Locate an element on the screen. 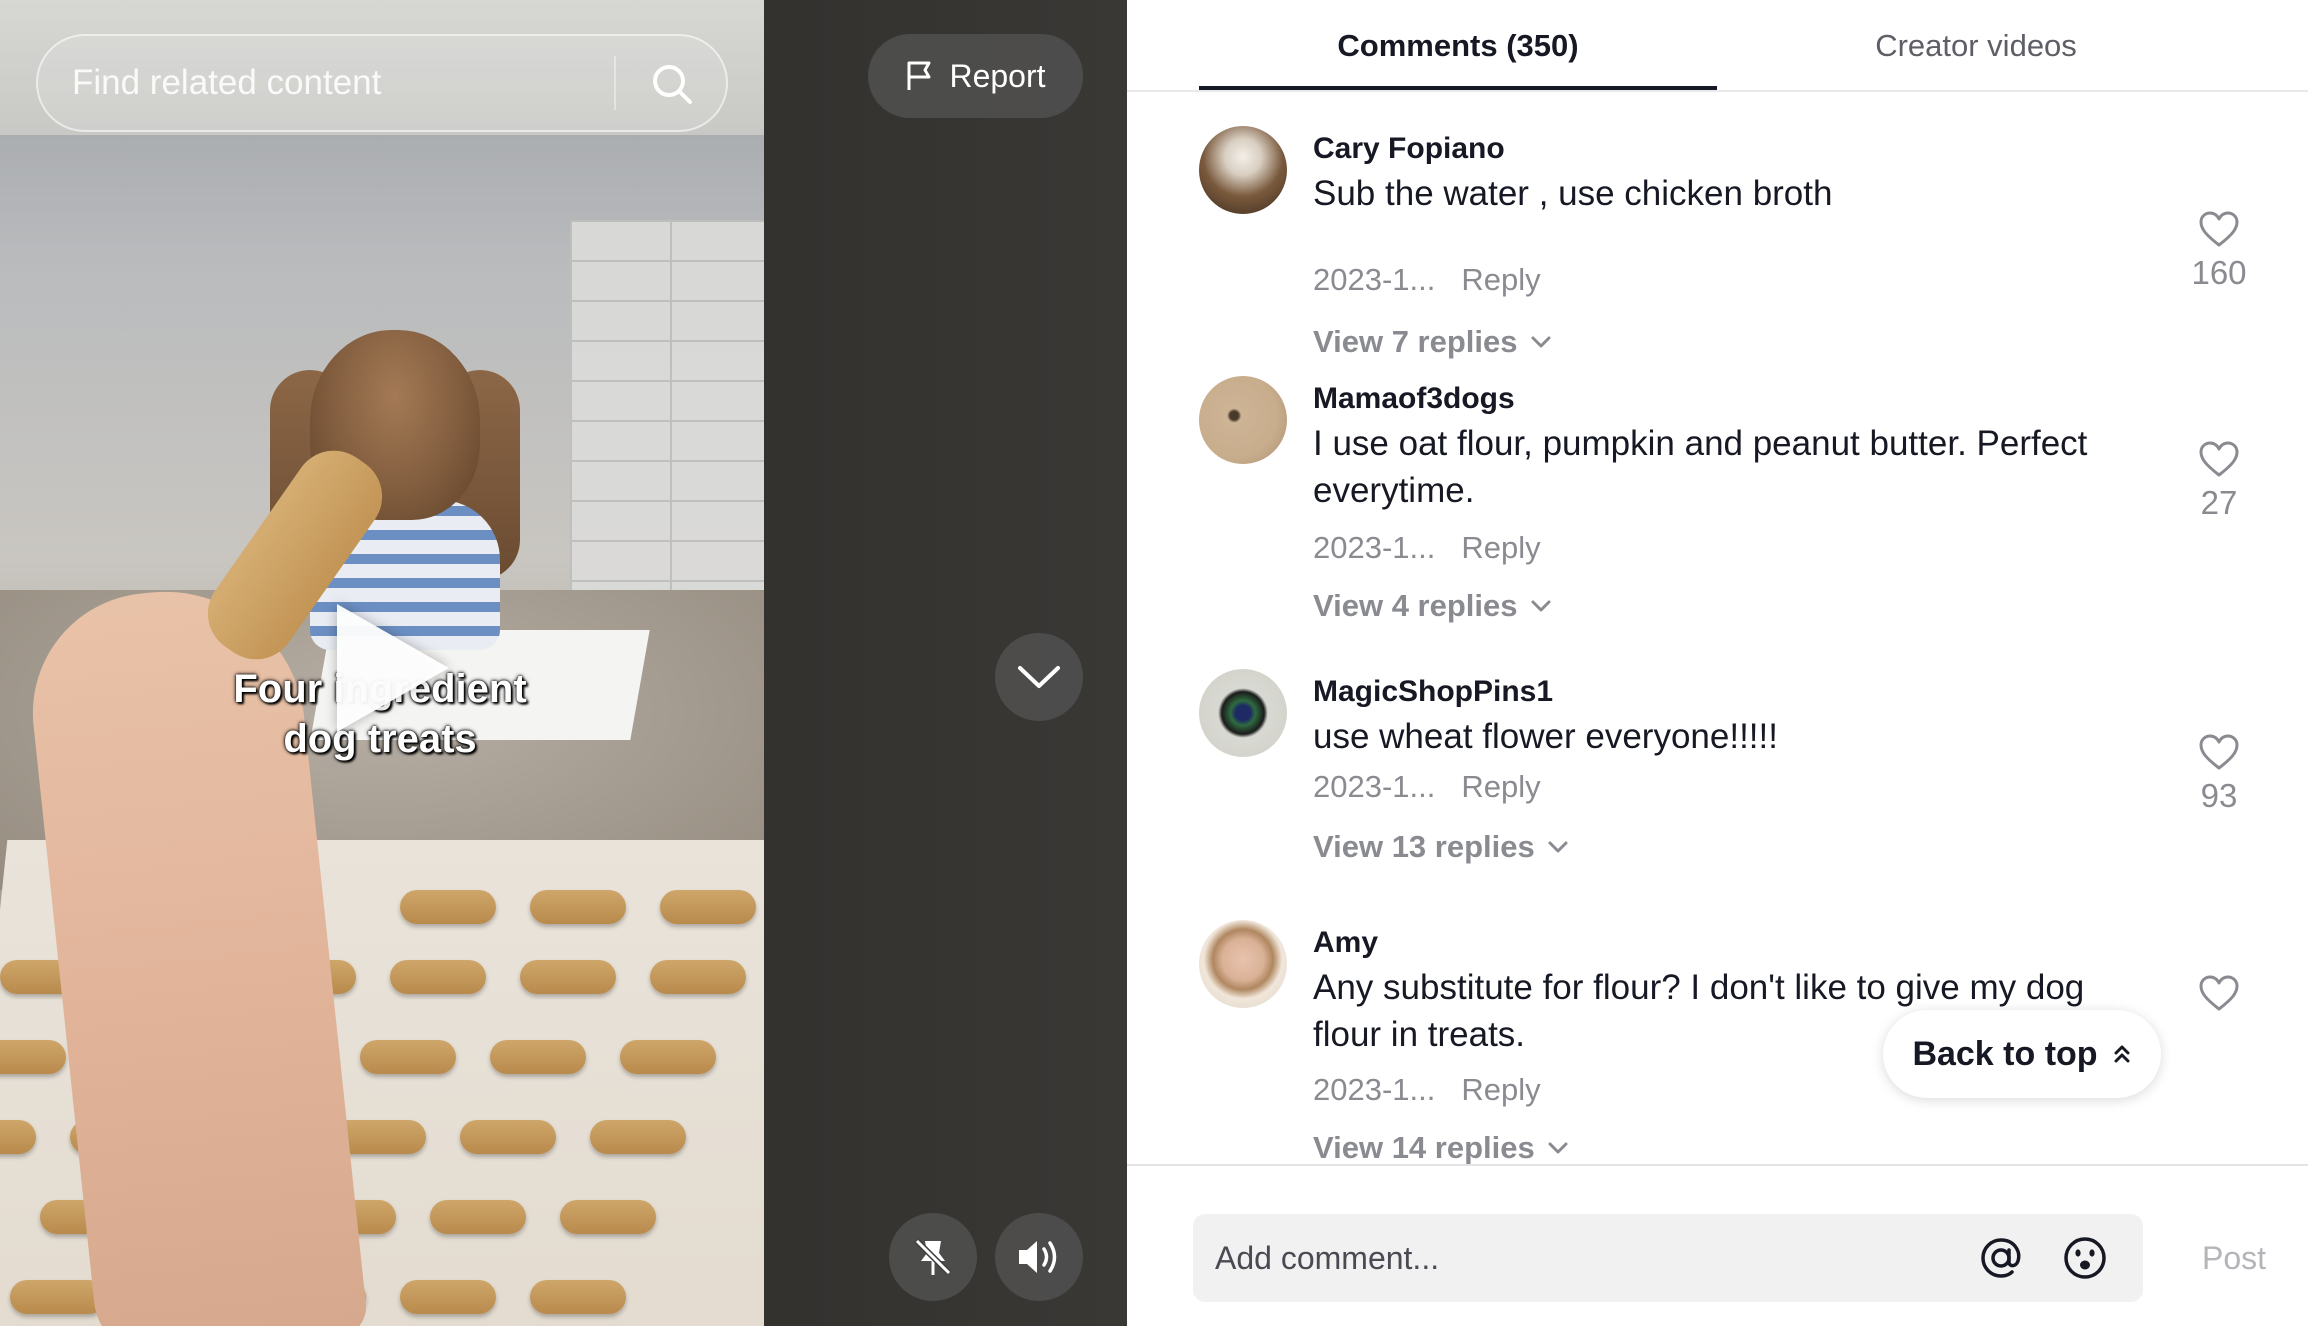 The image size is (2308, 1326). like-count: 93 is located at coordinates (2219, 795).